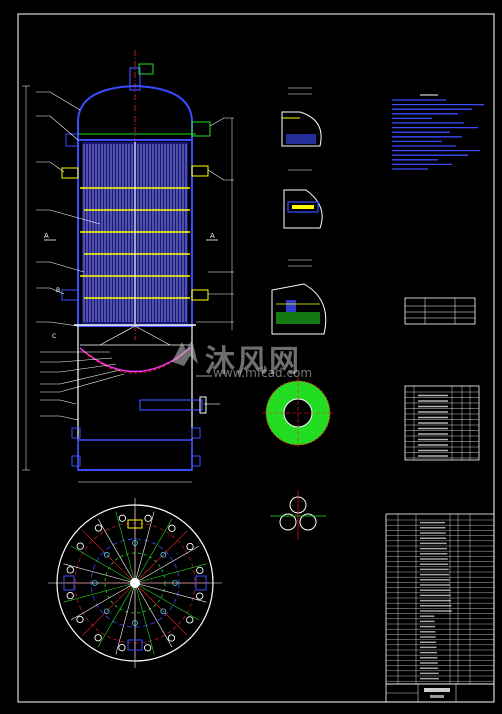  I want to click on section-mark-b: B, so click(58, 290).